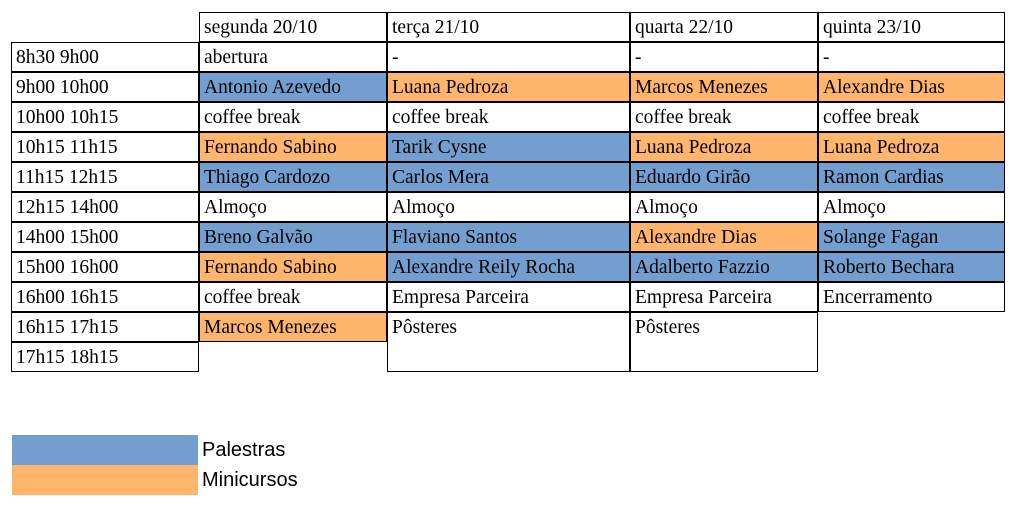  I want to click on time-slot: 8h30 9h00, so click(105, 57).